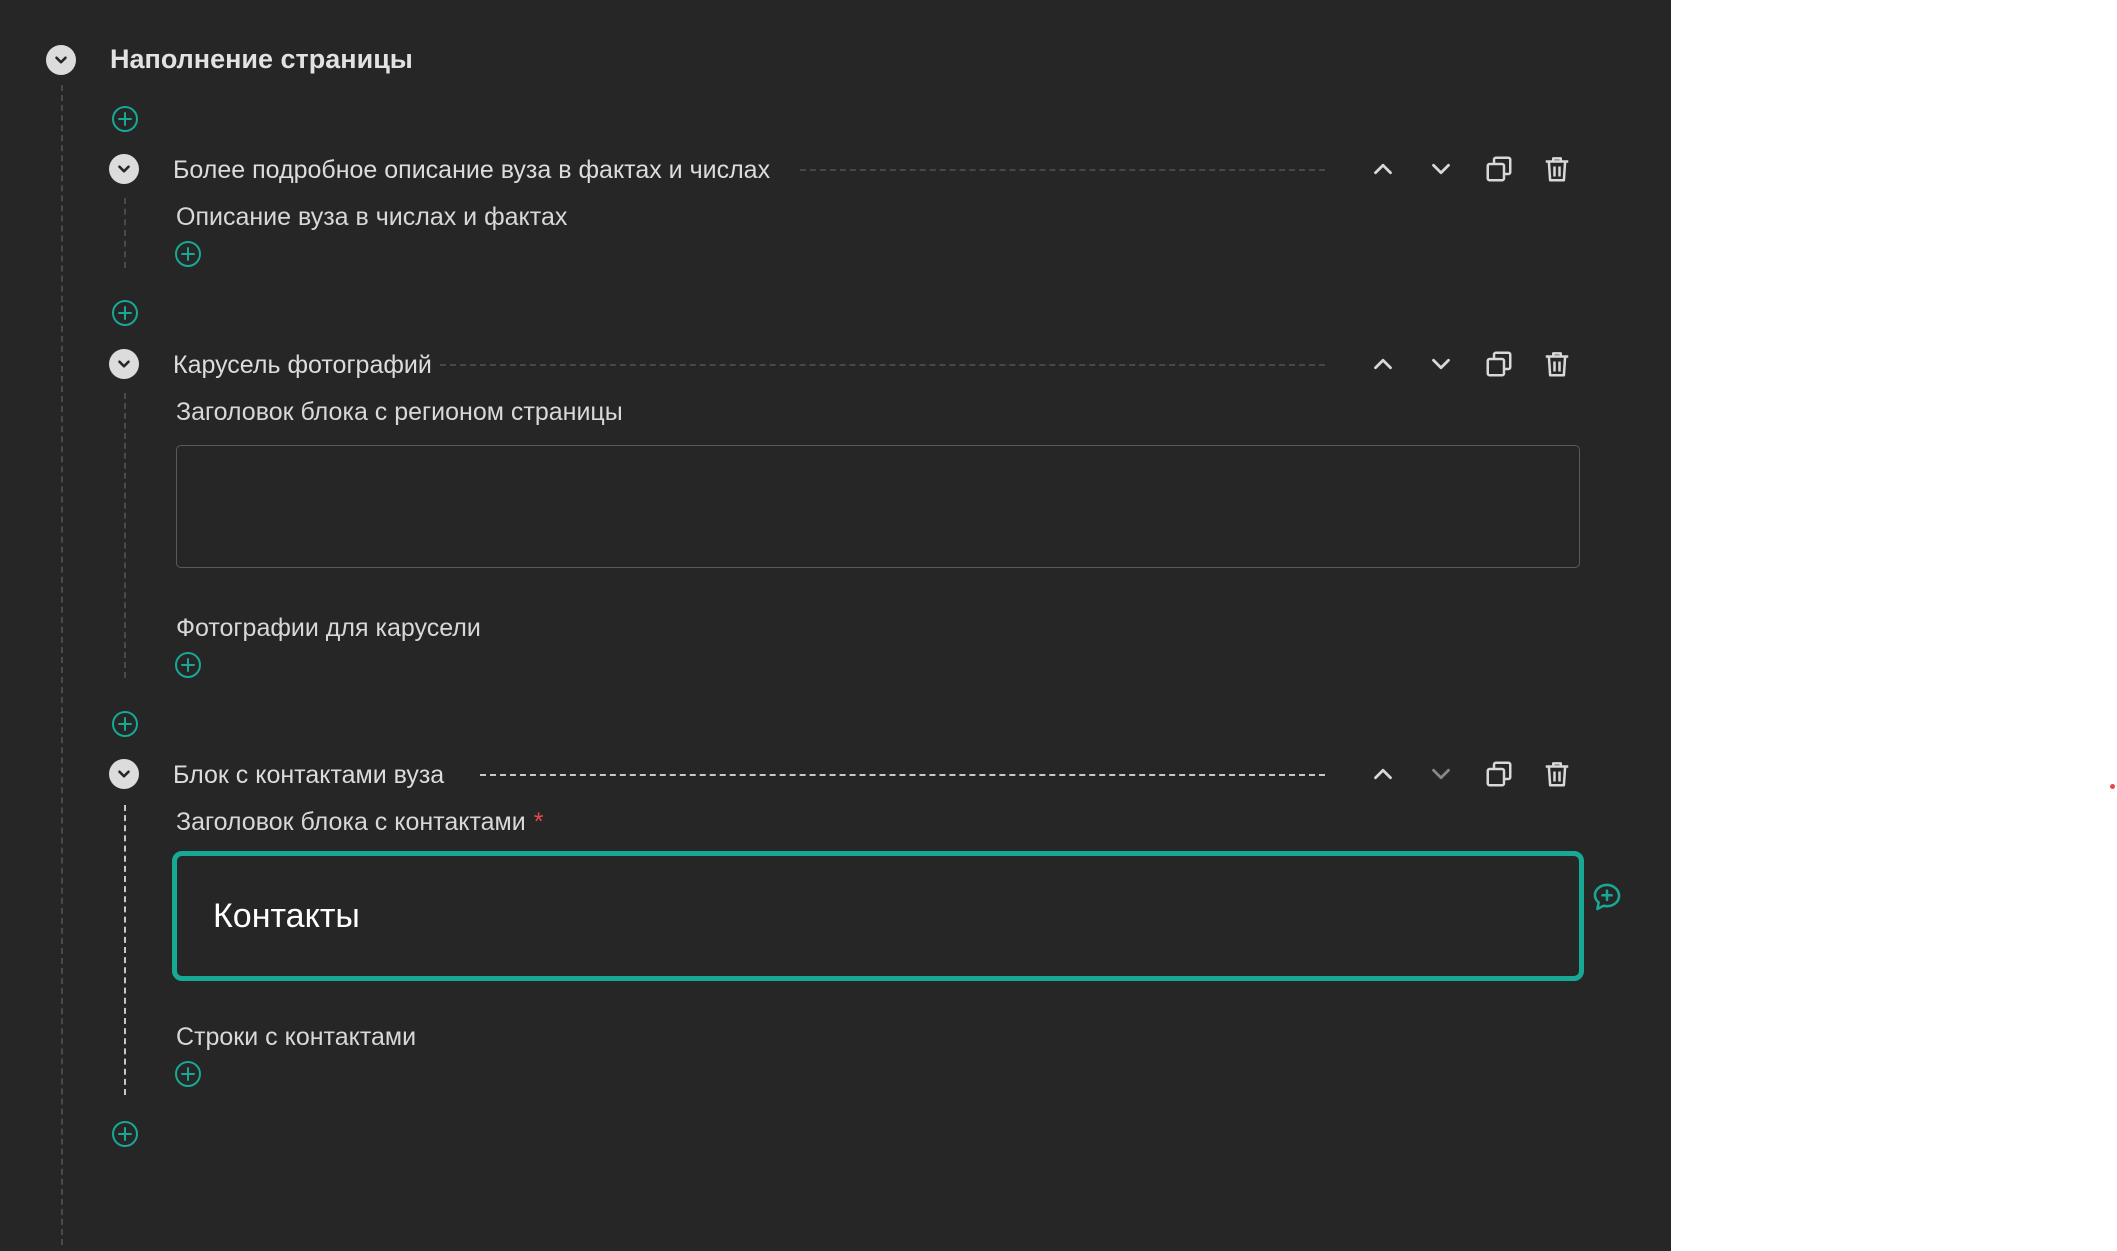  I want to click on input-value: Контакты, so click(286, 915).